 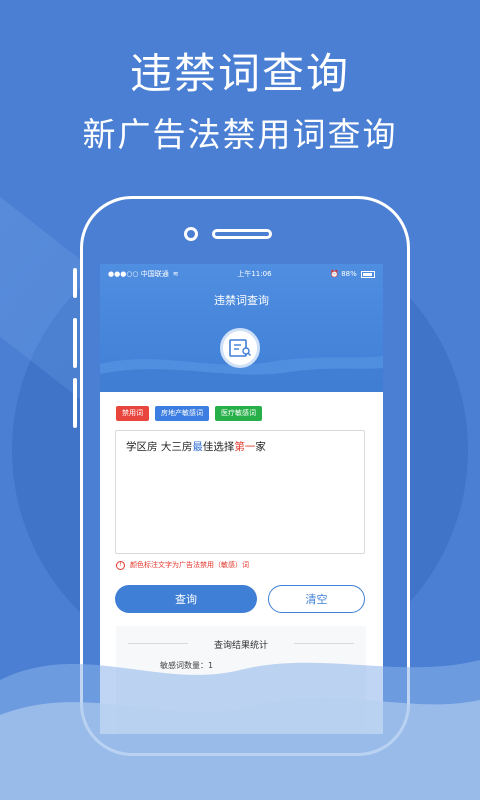 What do you see at coordinates (260, 447) in the screenshot?
I see `input-text-segment: 家` at bounding box center [260, 447].